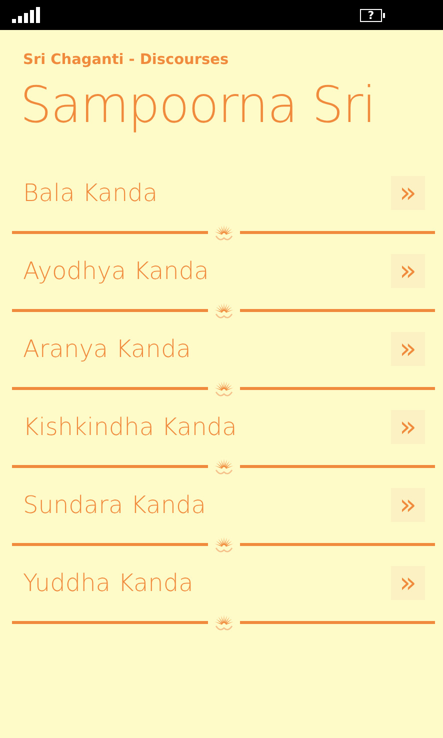  Describe the element at coordinates (130, 427) in the screenshot. I see `list-item: Kishkindha Kanda` at that location.